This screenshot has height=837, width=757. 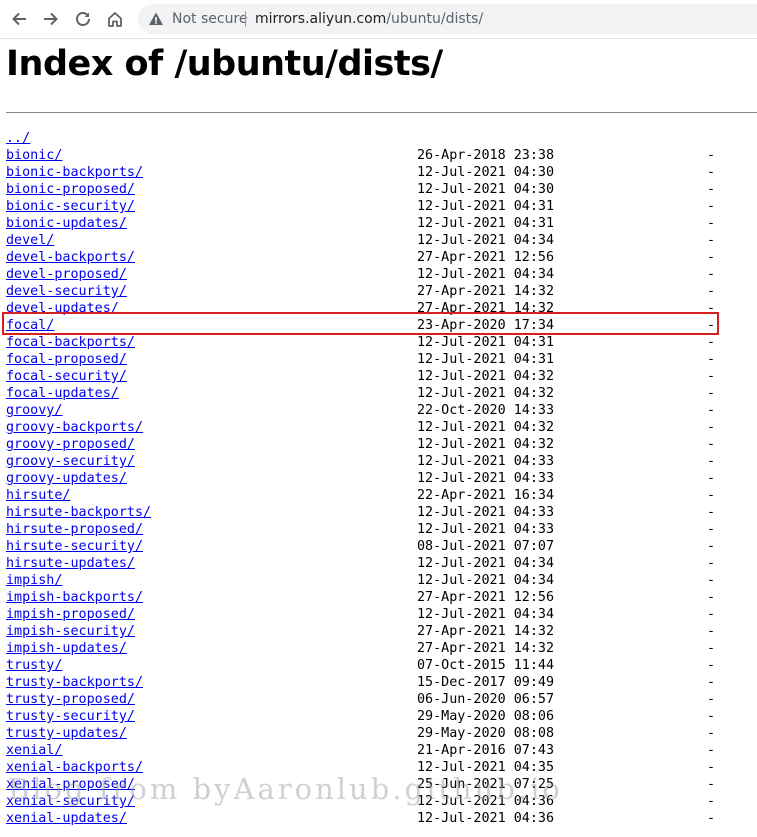 I want to click on directory-link: impish-updates/, so click(x=66, y=648).